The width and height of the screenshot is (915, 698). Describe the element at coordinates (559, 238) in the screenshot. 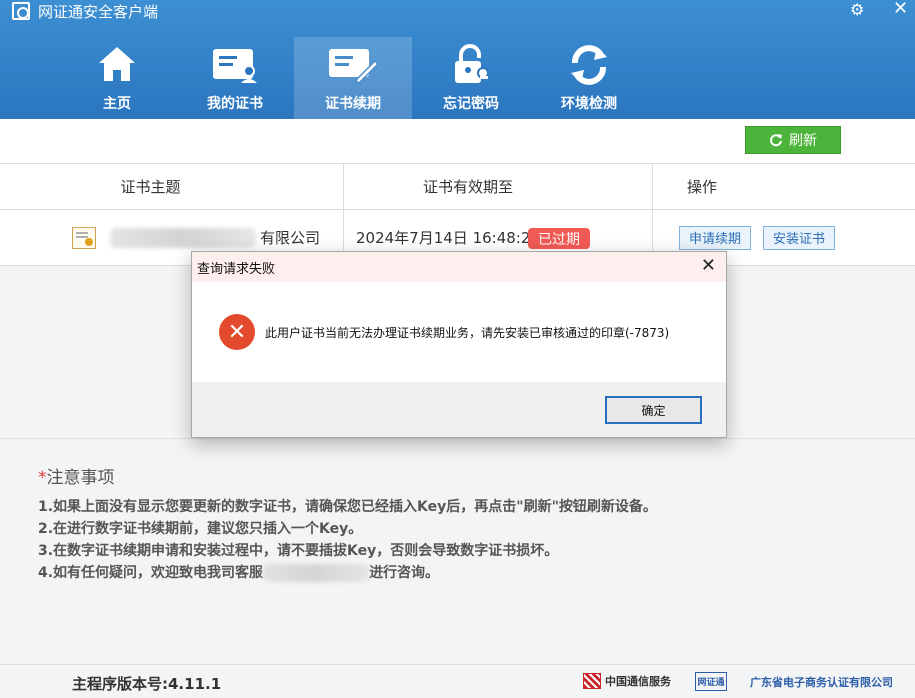

I see `status-badge: 已过期` at that location.